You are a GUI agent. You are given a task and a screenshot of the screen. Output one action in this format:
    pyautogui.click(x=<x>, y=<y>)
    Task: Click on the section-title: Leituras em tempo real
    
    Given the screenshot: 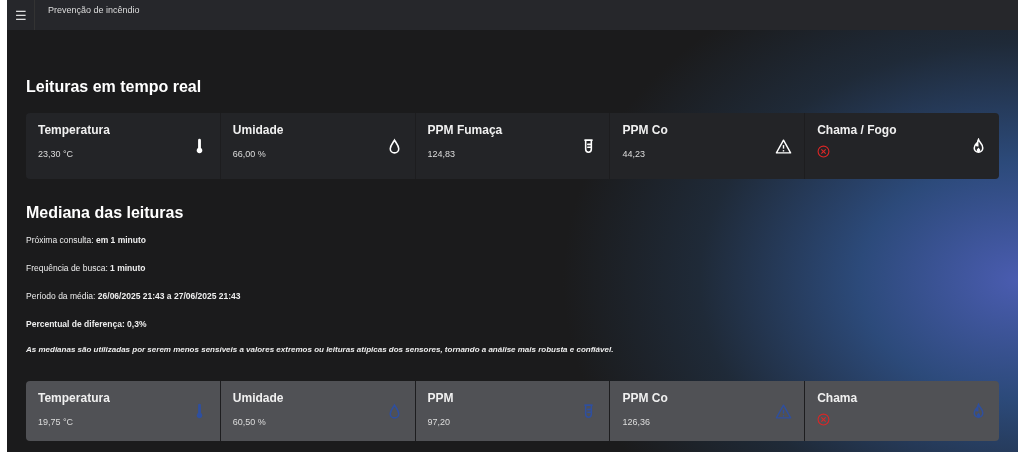 What is the action you would take?
    pyautogui.click(x=114, y=87)
    